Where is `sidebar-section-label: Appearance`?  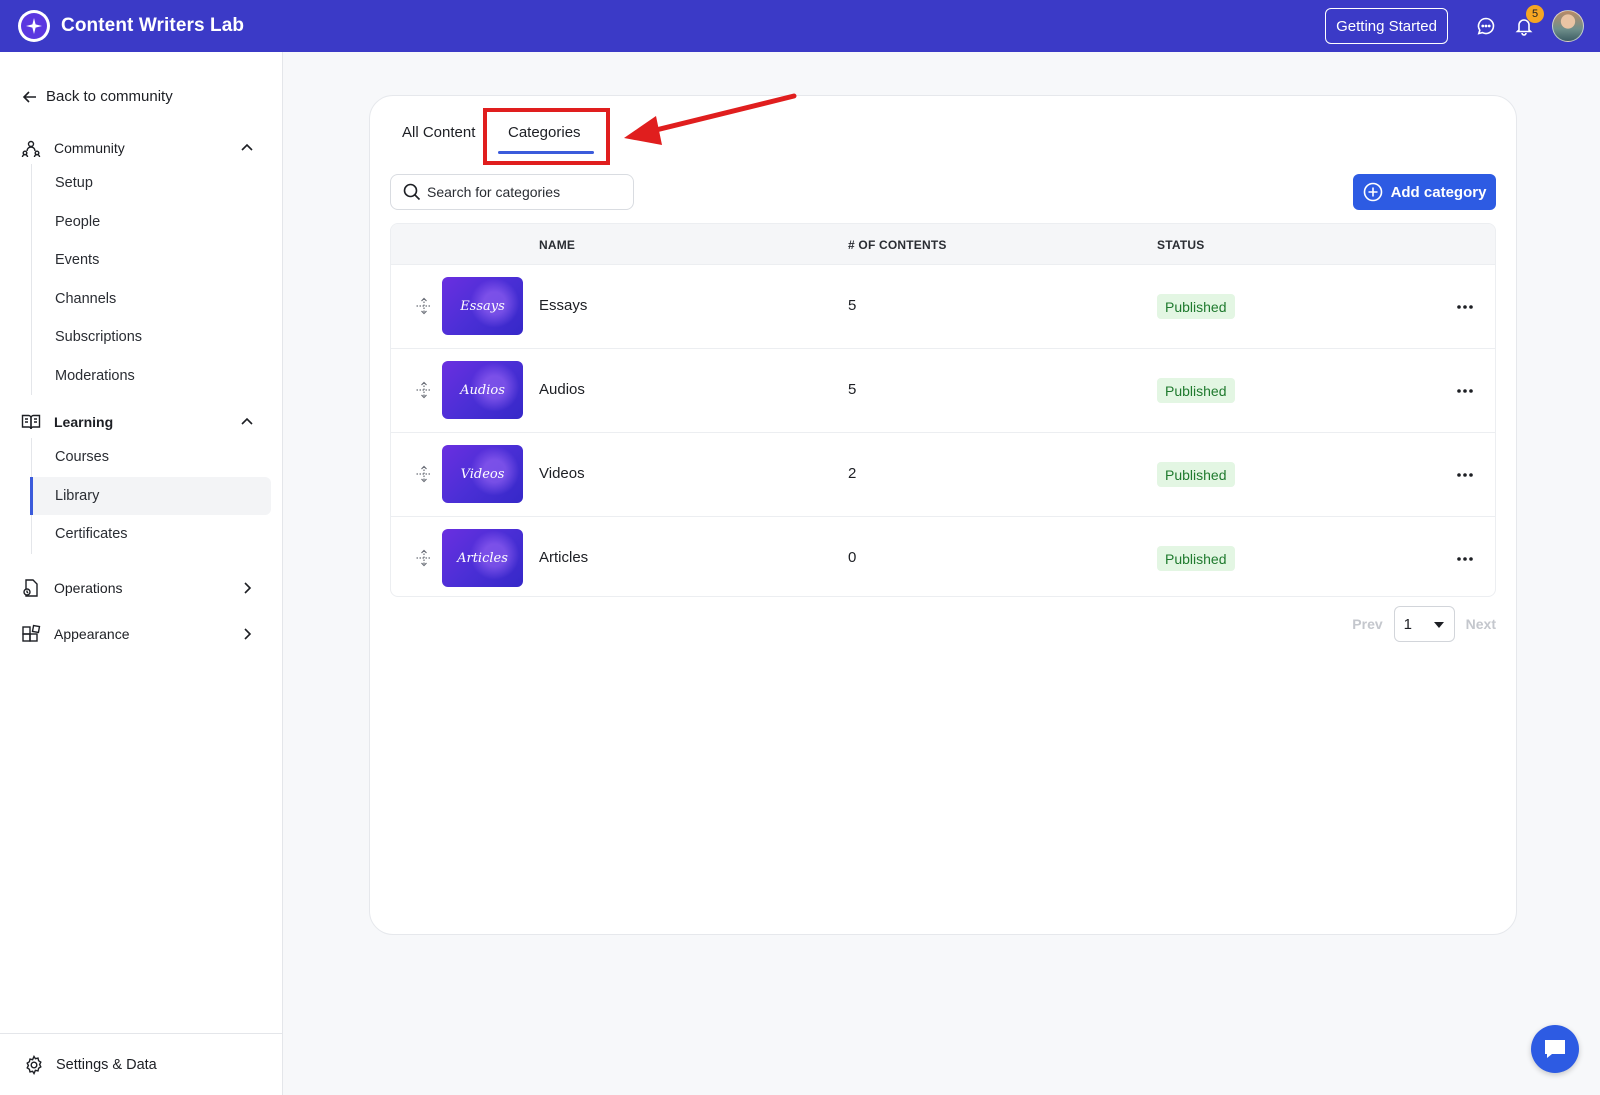
sidebar-section-label: Appearance is located at coordinates (92, 634).